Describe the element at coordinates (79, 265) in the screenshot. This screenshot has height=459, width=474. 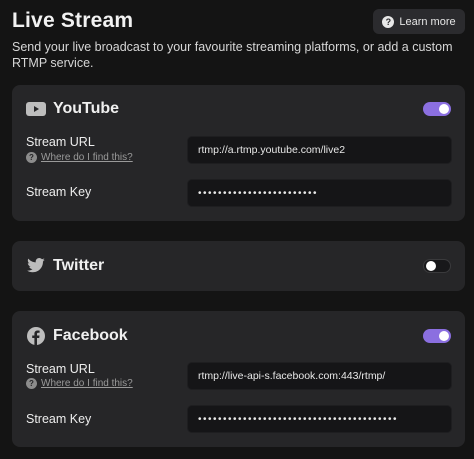
I see `twitter-title: Twitter` at that location.